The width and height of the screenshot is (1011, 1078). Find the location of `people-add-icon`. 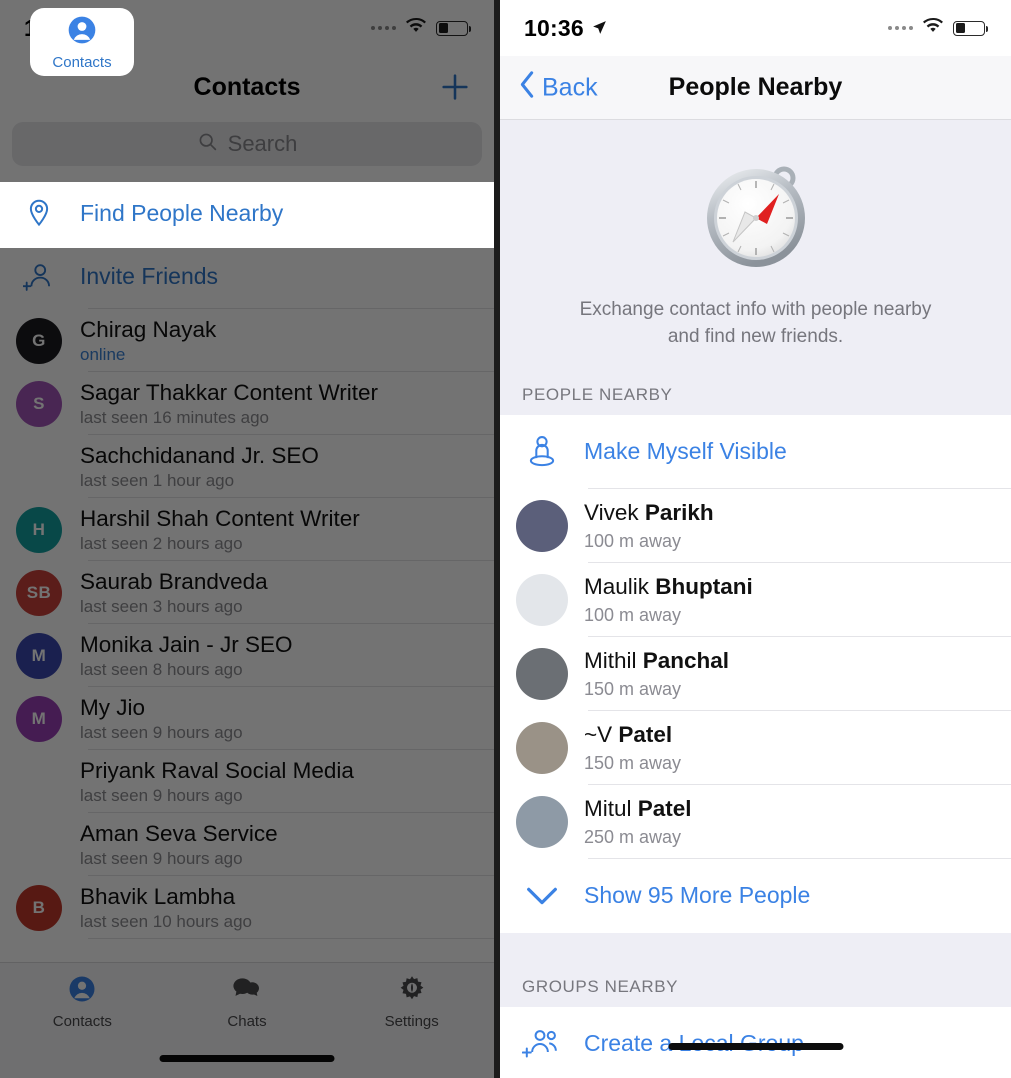

people-add-icon is located at coordinates (542, 1044).